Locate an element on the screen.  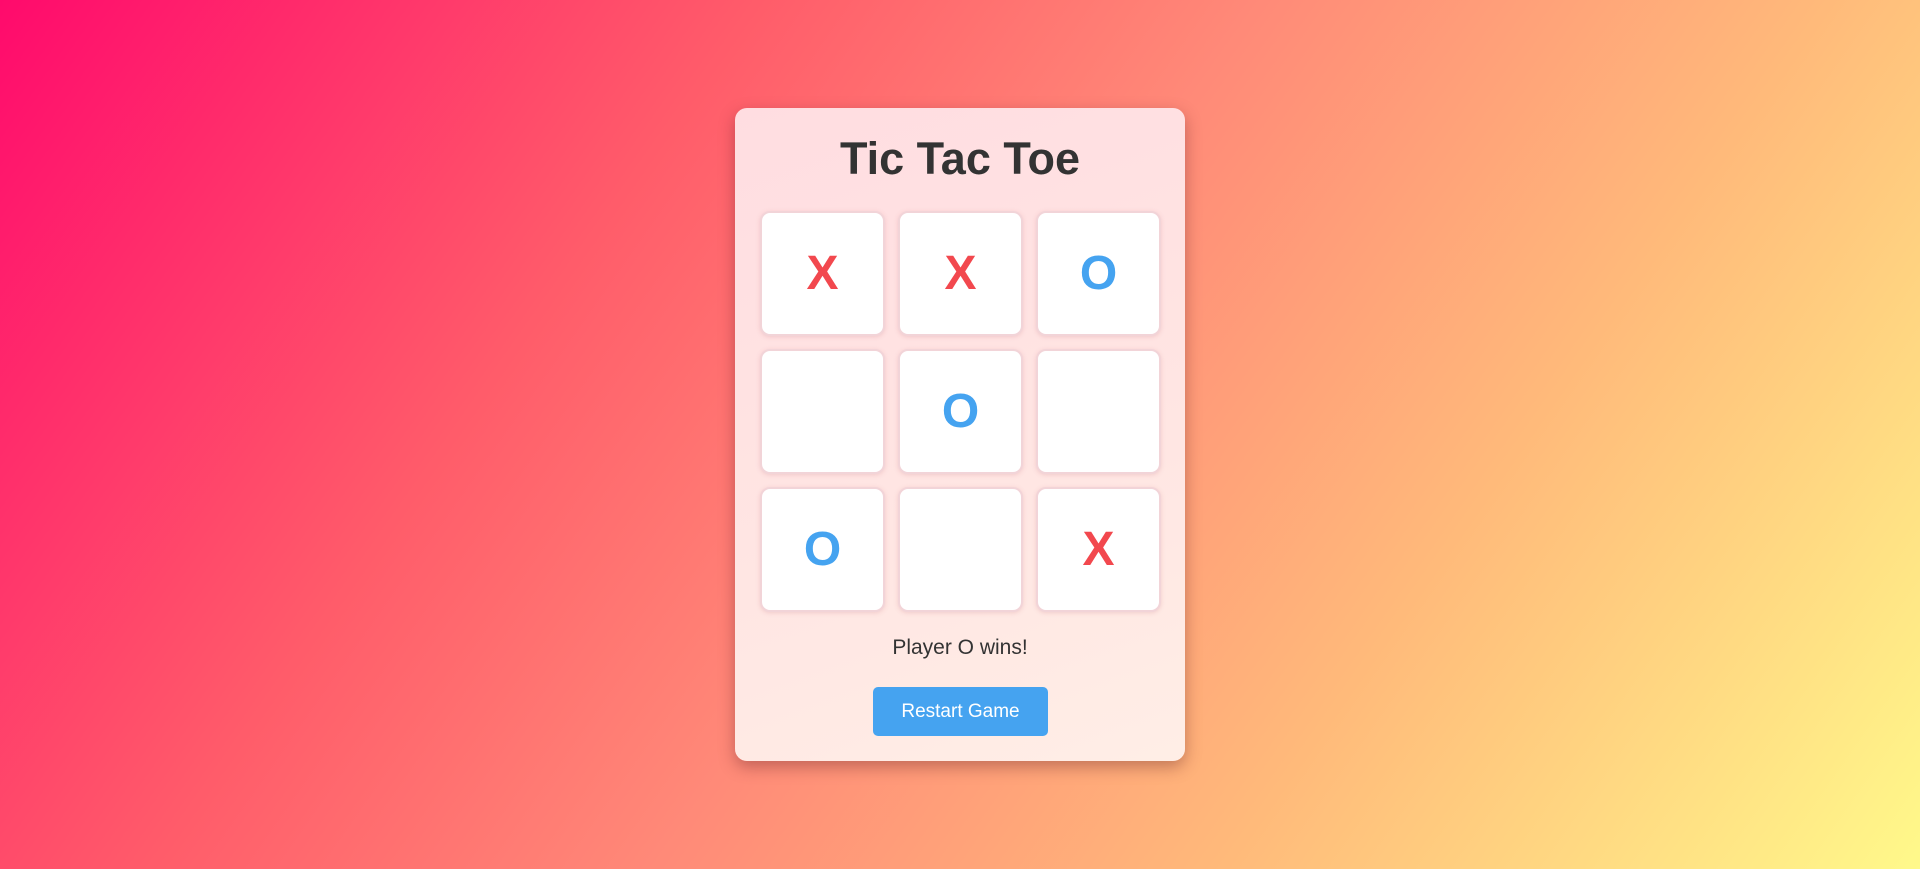
board-cell-3: O is located at coordinates (1098, 273).